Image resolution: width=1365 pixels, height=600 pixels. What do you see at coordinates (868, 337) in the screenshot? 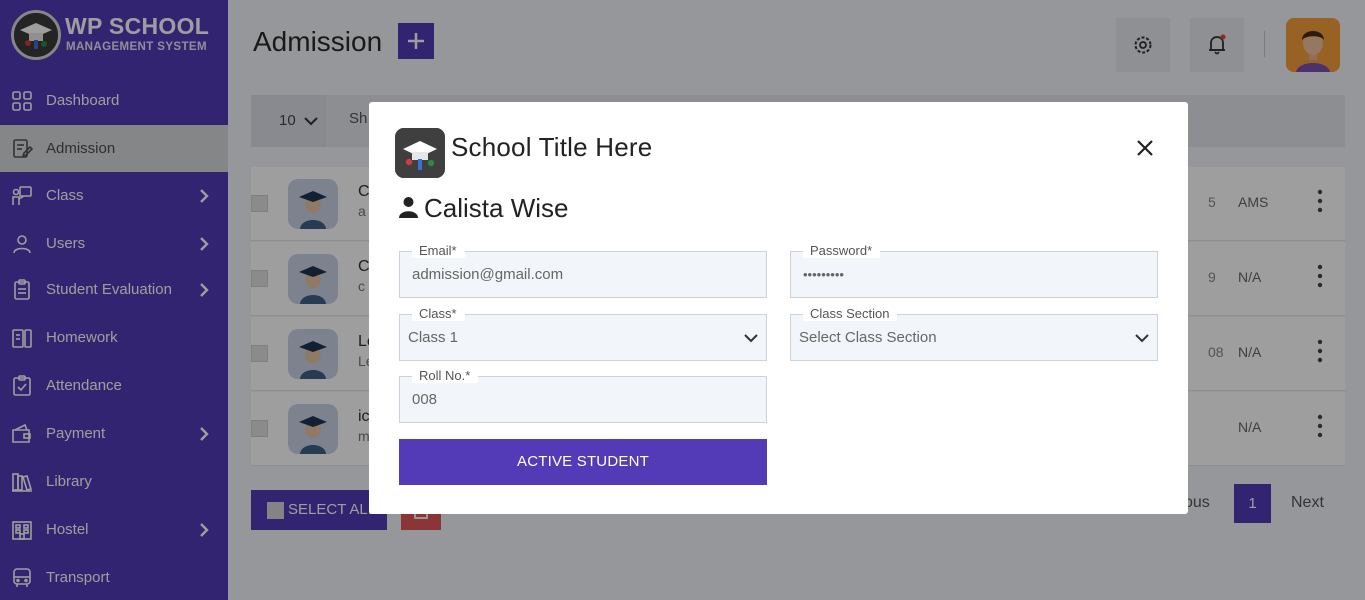
I see `class-section-value: Select Class Section` at bounding box center [868, 337].